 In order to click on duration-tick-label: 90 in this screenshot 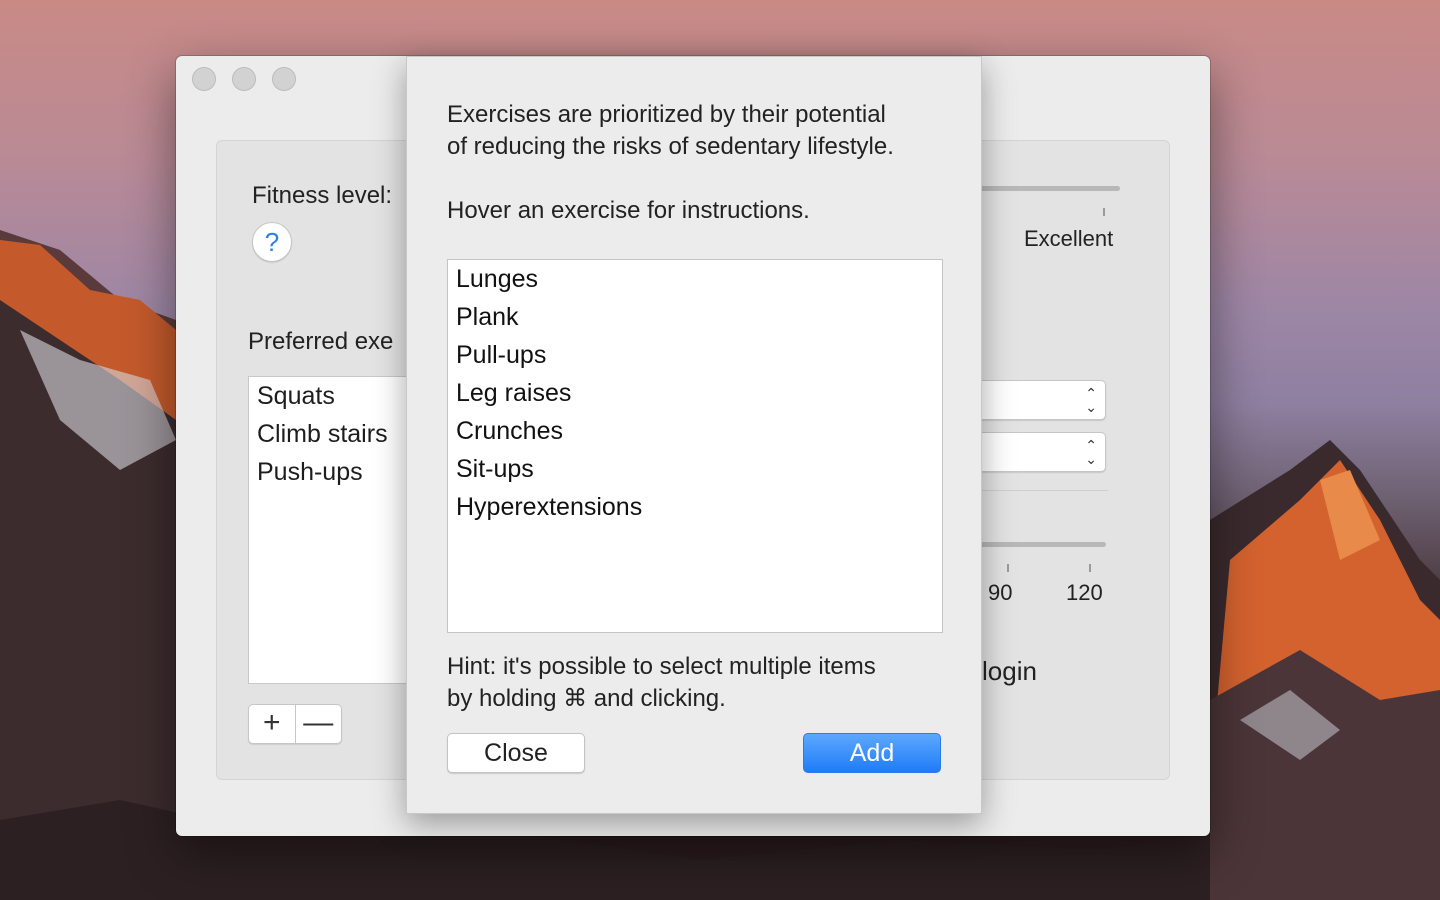, I will do `click(1000, 592)`.